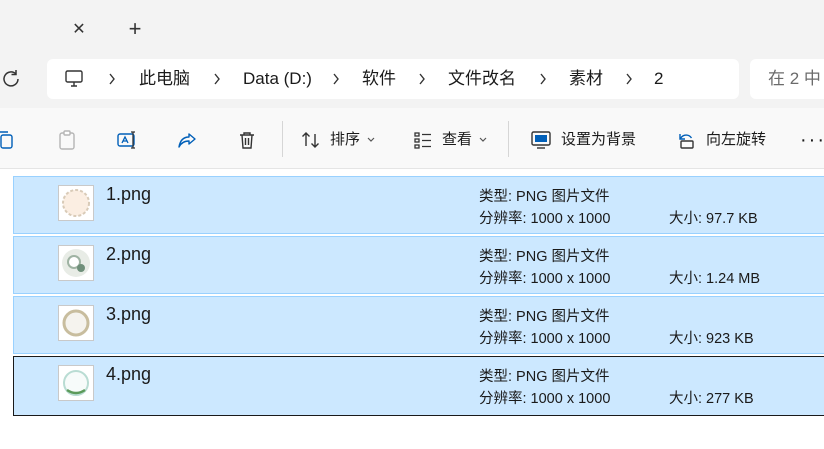 This screenshot has width=824, height=449. Describe the element at coordinates (658, 79) in the screenshot. I see `breadcrumb-folder-2: 2` at that location.